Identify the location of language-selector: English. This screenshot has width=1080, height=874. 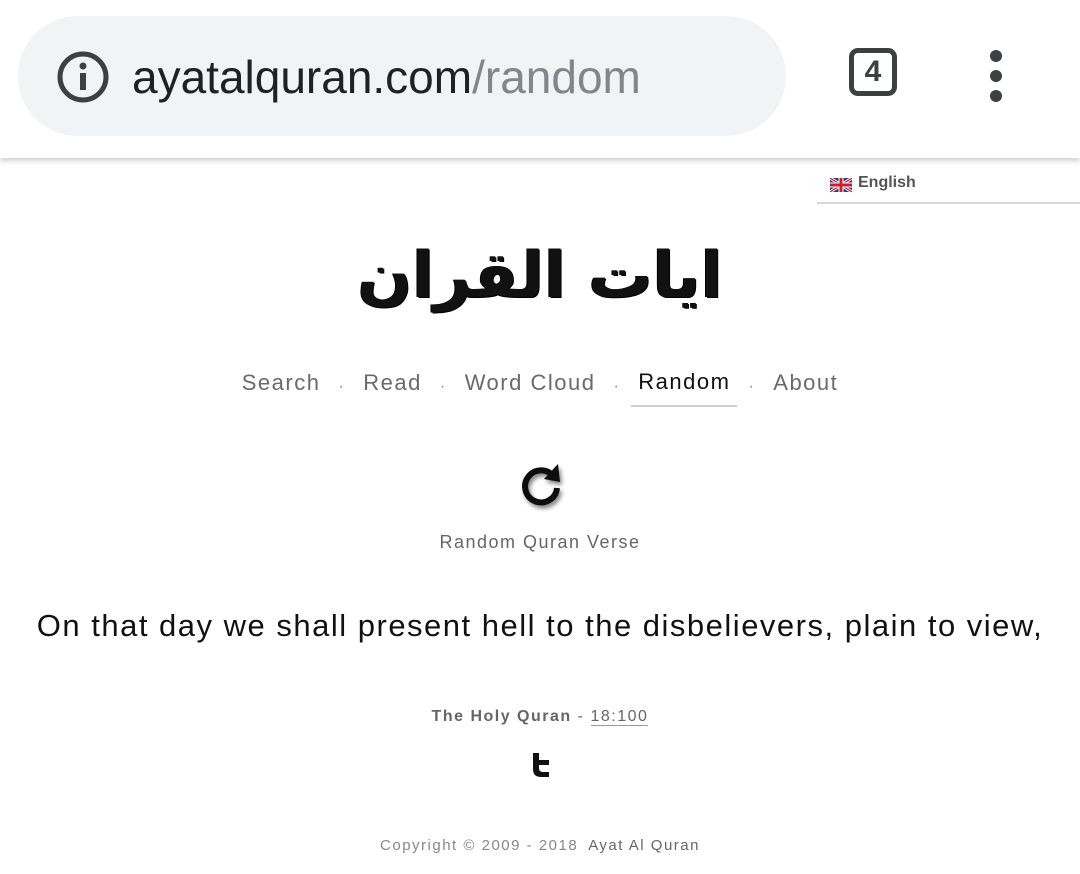
(948, 187).